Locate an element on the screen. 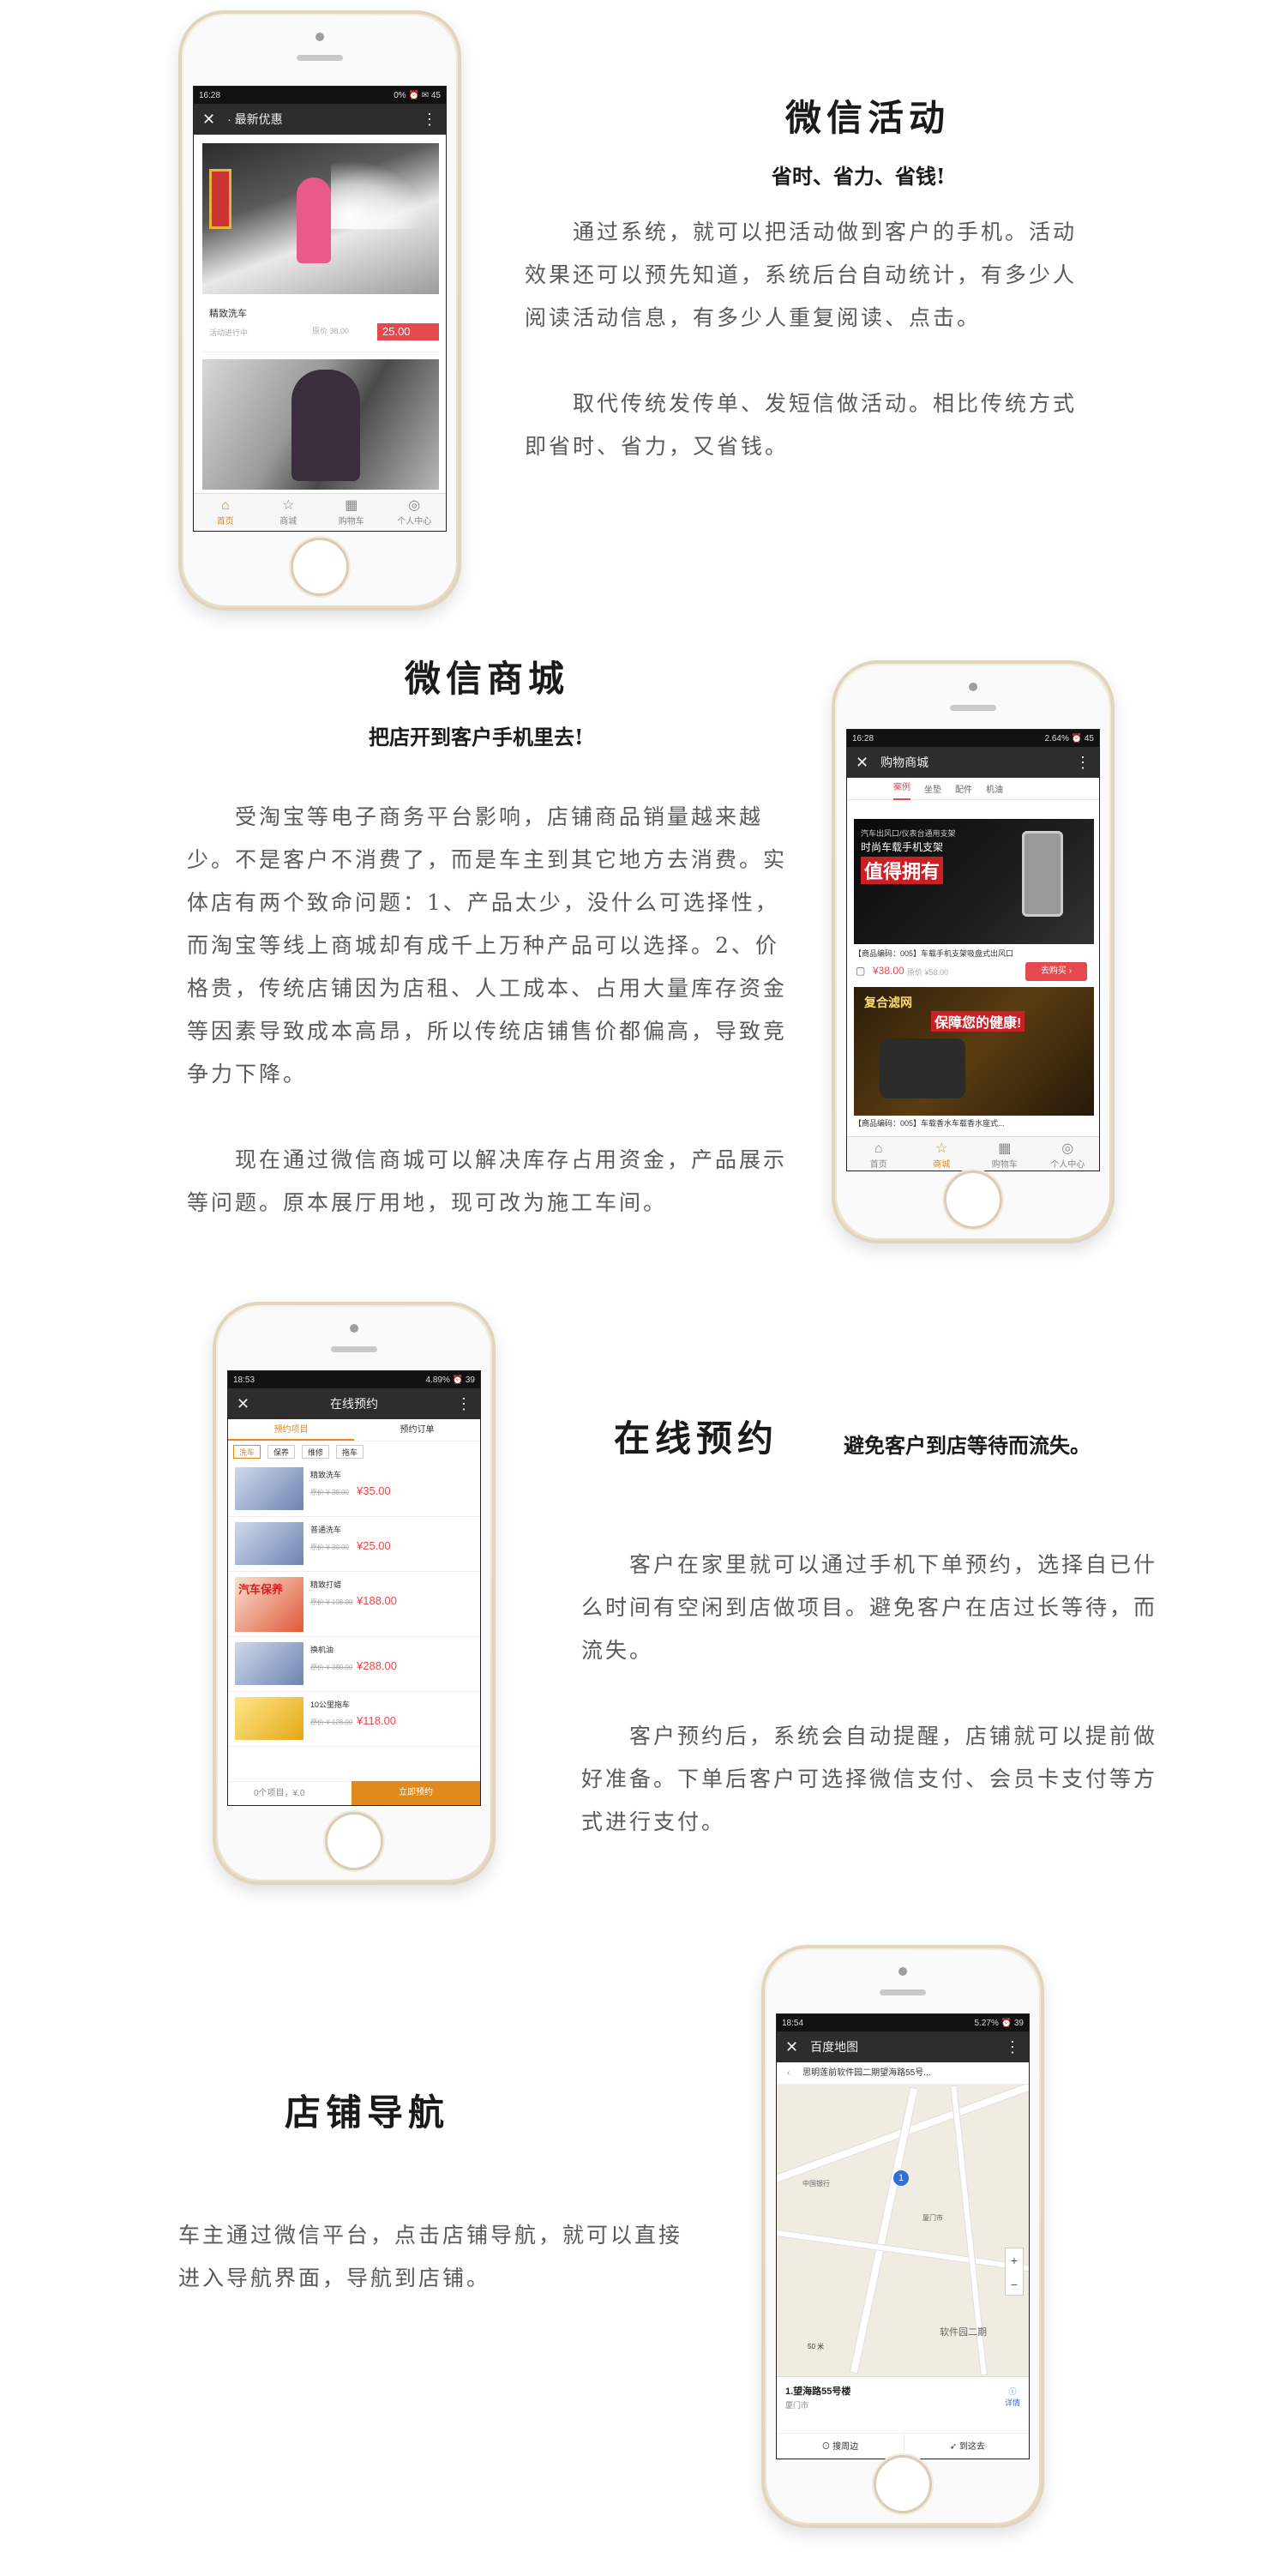 The height and width of the screenshot is (2576, 1286). category-tow: 拖车 is located at coordinates (350, 1452).